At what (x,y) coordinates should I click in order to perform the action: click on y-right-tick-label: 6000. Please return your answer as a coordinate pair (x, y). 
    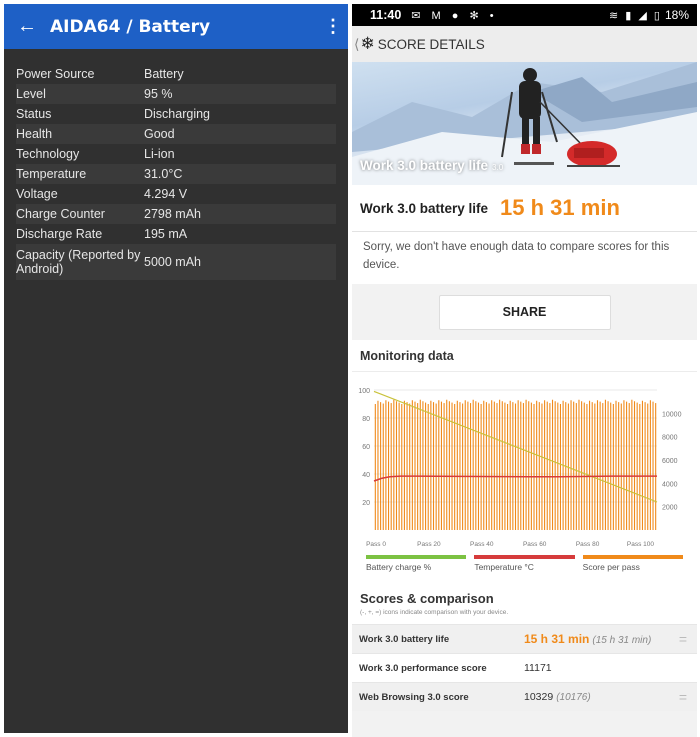
    Looking at the image, I should click on (670, 461).